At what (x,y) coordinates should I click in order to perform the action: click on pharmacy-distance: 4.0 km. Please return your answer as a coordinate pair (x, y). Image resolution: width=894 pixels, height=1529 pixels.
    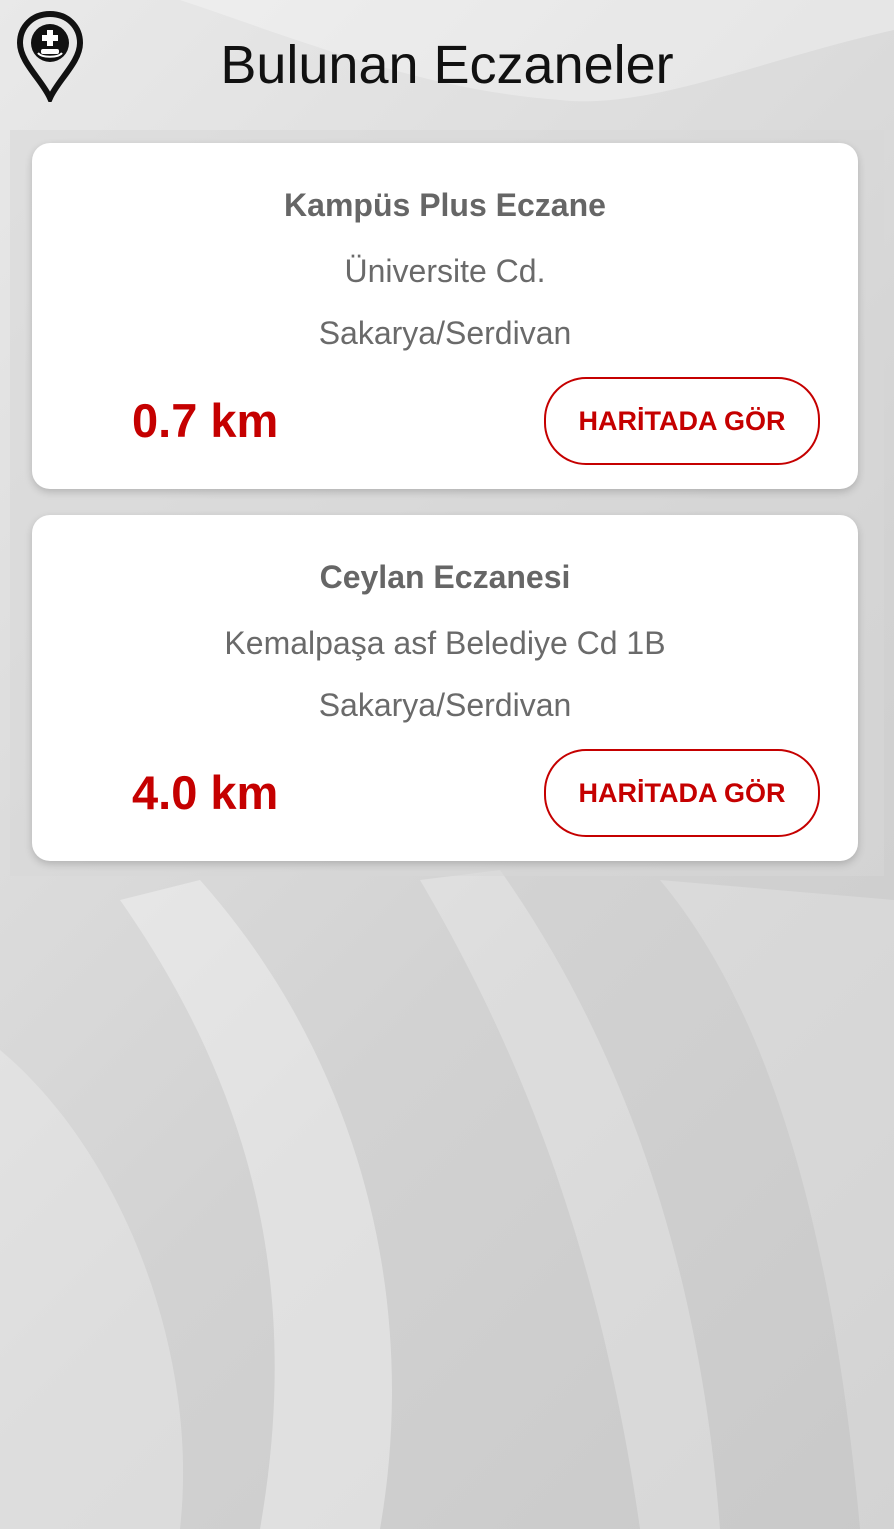
    Looking at the image, I should click on (205, 792).